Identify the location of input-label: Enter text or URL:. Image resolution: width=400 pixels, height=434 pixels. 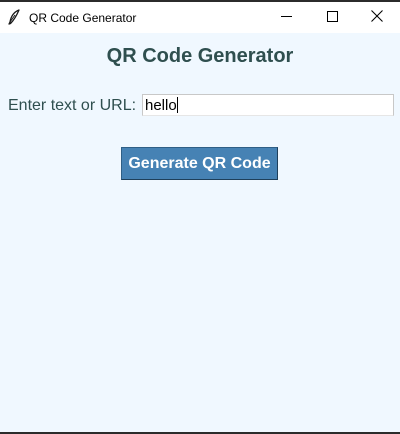
(72, 105).